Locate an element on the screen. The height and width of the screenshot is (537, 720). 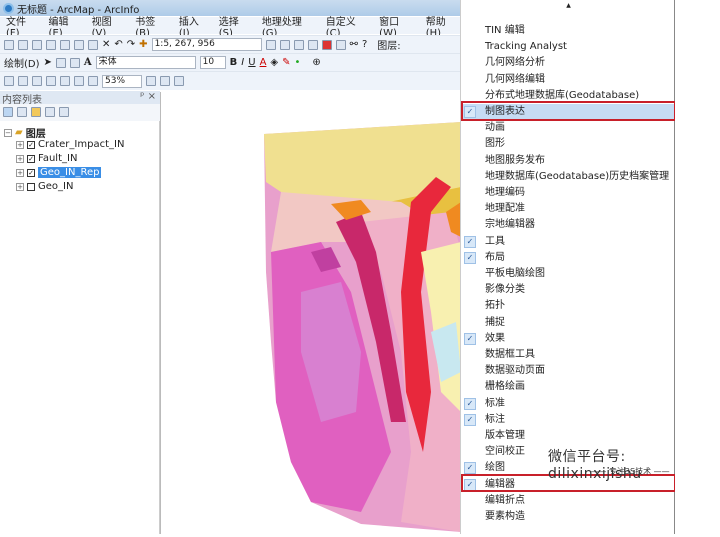
list-by-drawing-order-icon is located at coordinates (8, 112).